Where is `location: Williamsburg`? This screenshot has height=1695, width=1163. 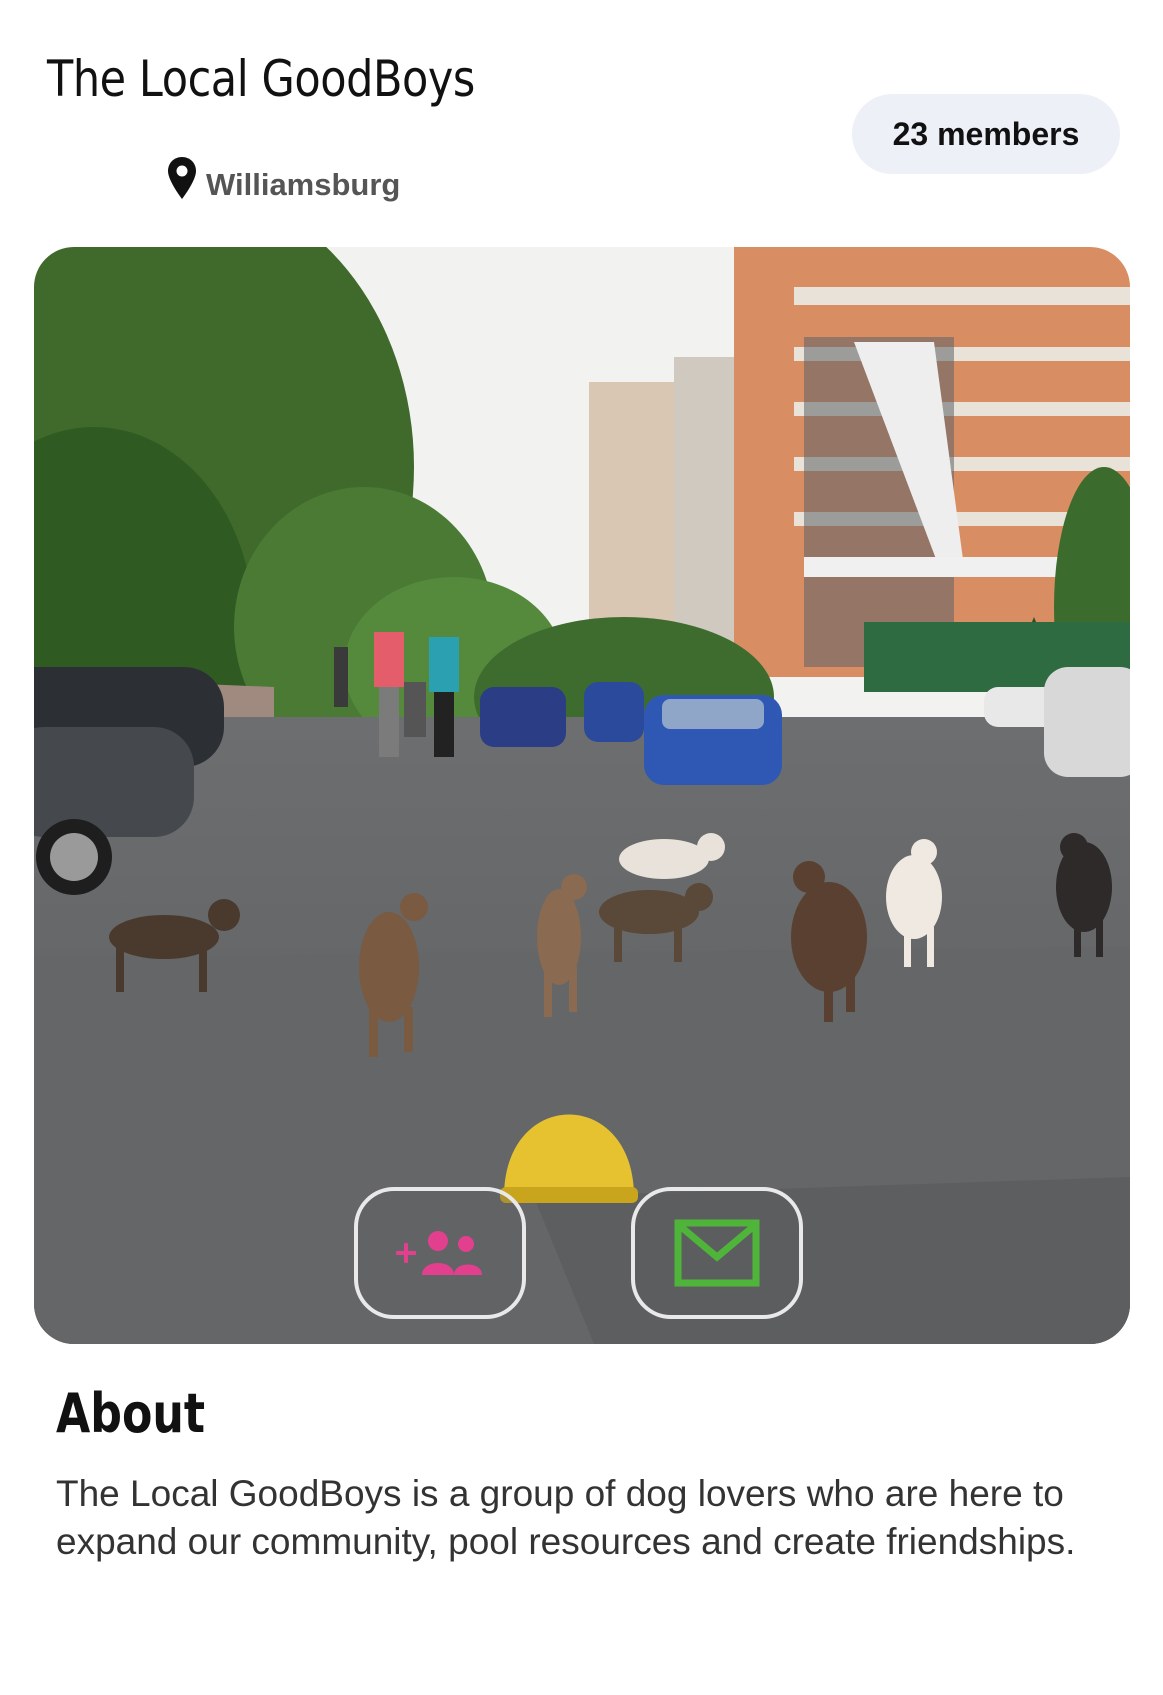 location: Williamsburg is located at coordinates (284, 178).